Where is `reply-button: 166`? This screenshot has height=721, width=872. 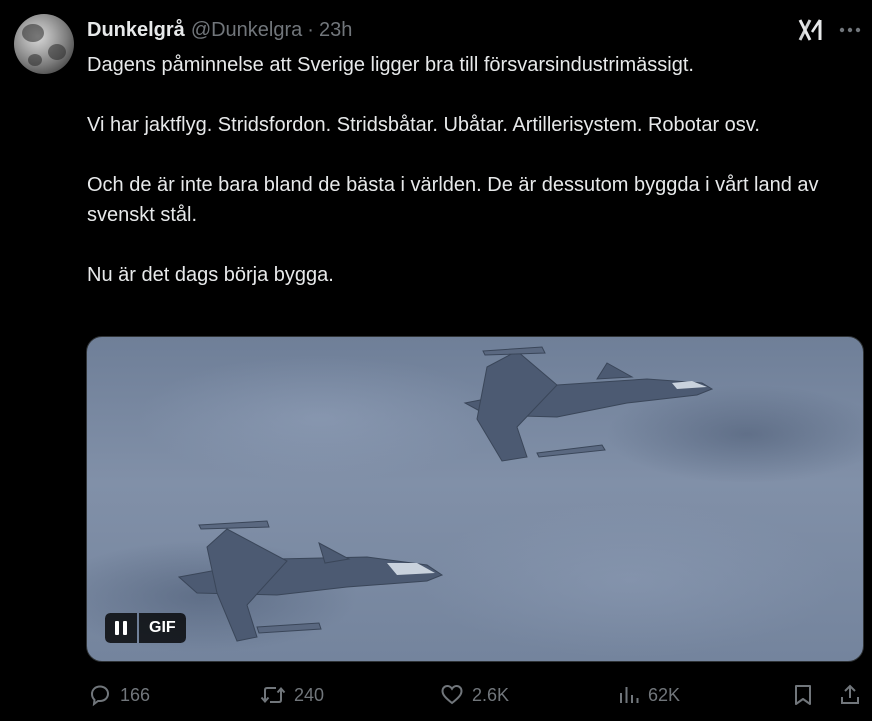
reply-button: 166 is located at coordinates (119, 695).